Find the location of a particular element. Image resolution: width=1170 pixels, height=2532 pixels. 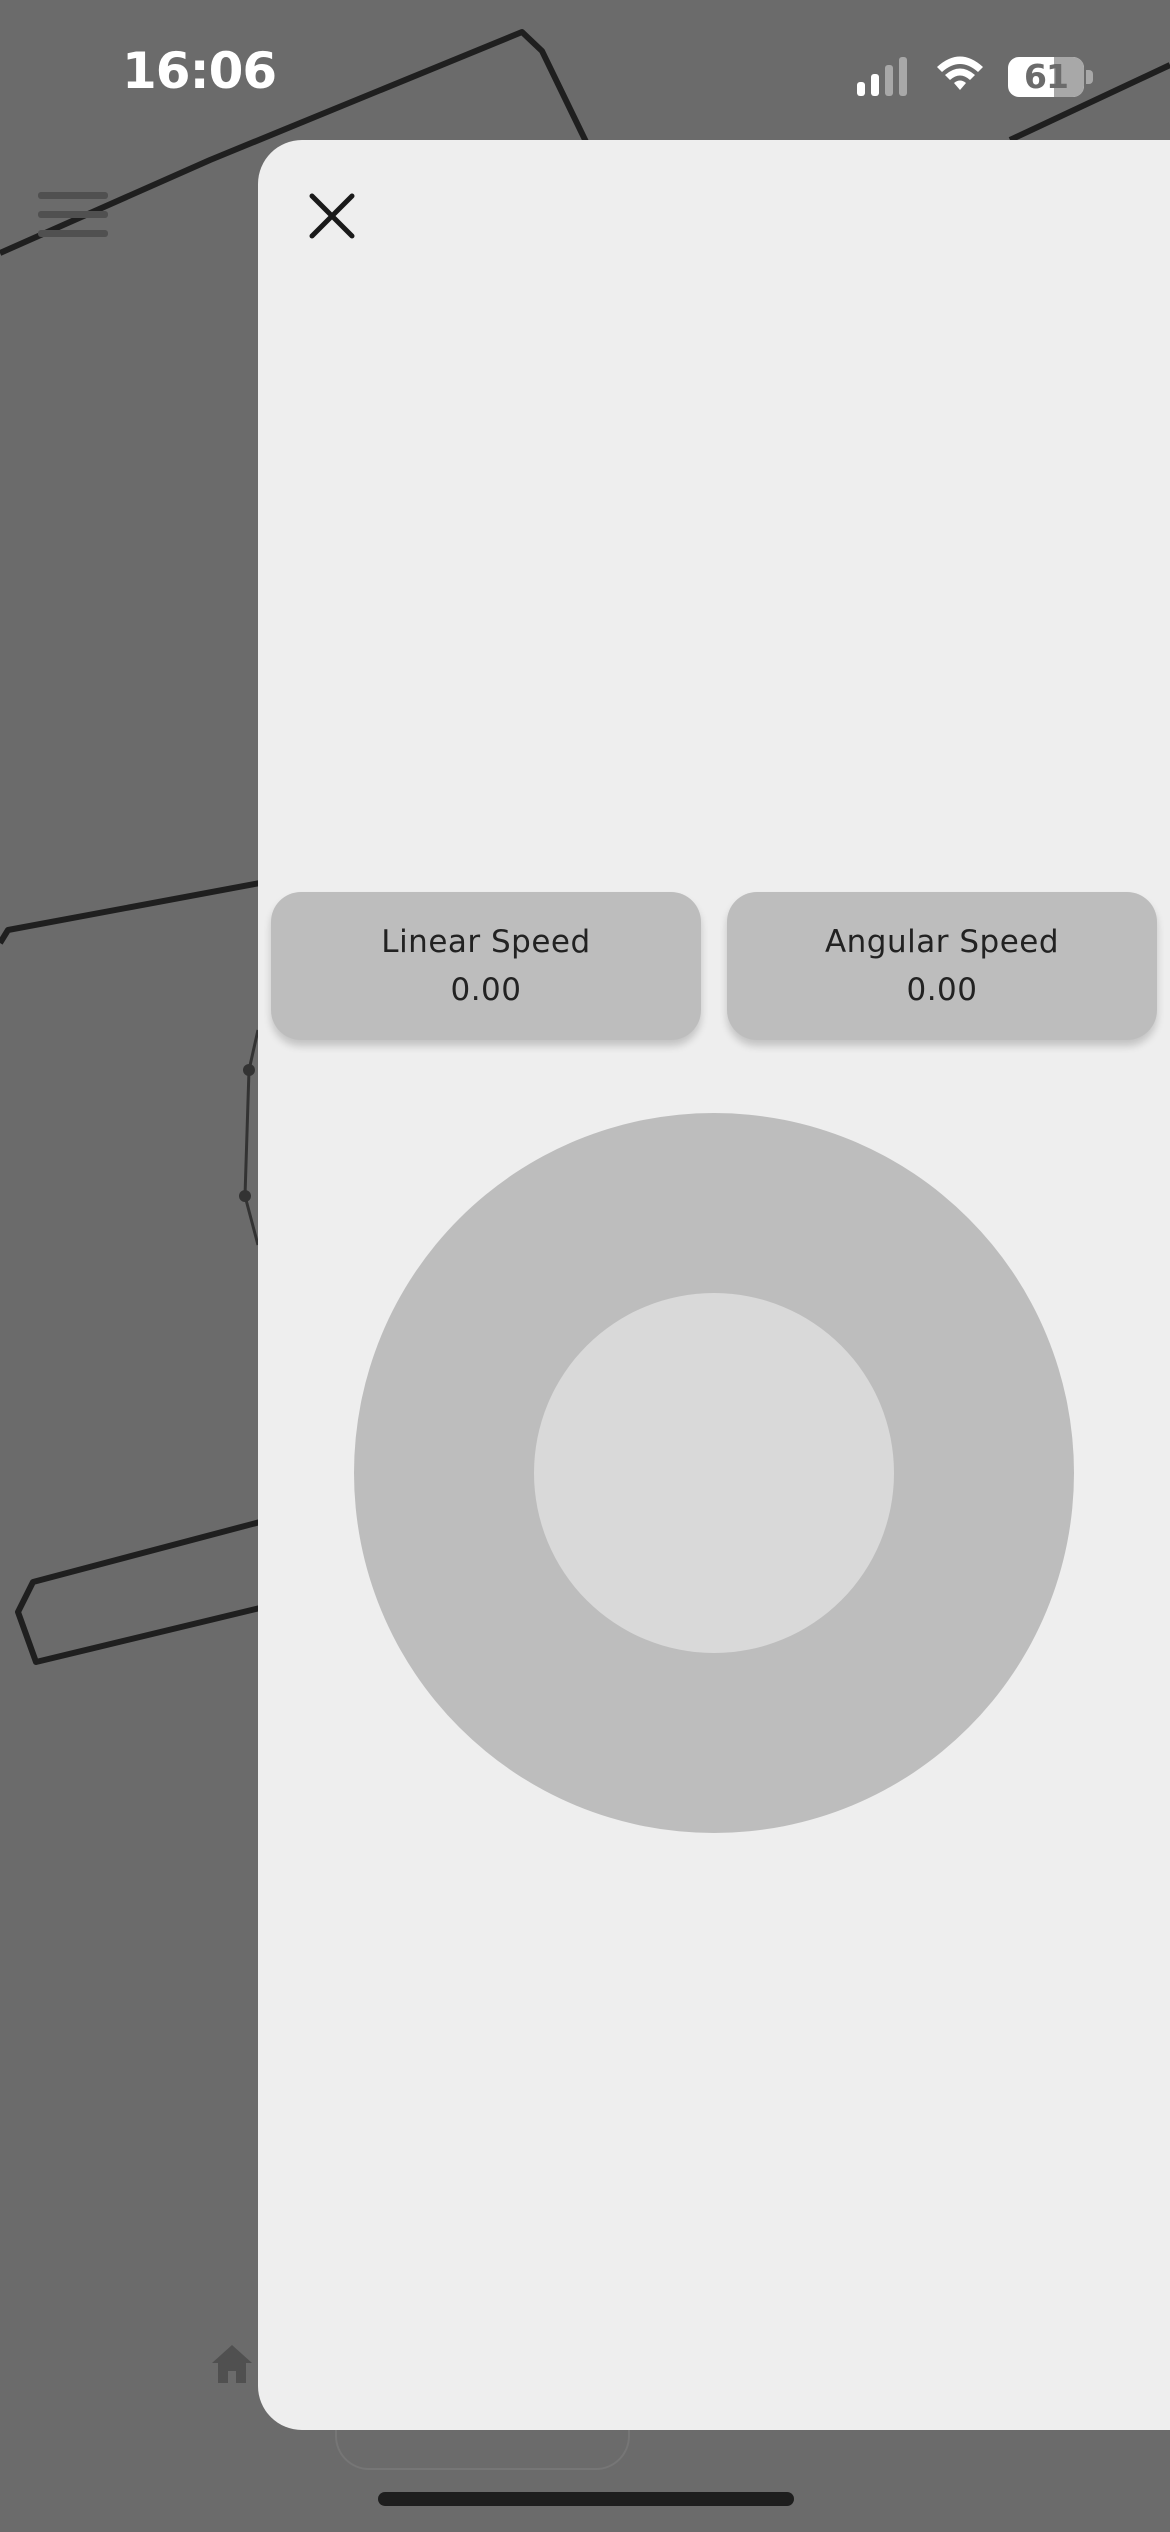

battery-nub is located at coordinates (1089, 77).